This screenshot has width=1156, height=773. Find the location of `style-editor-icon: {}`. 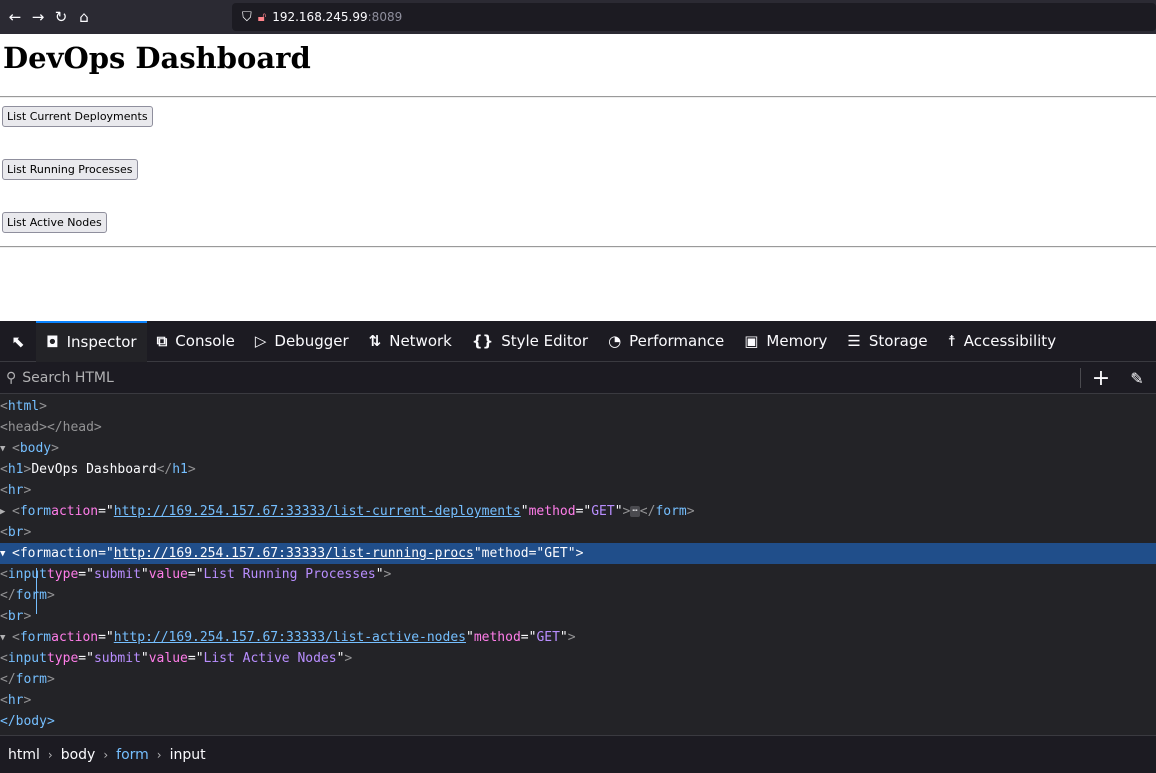

style-editor-icon: {} is located at coordinates (482, 341).